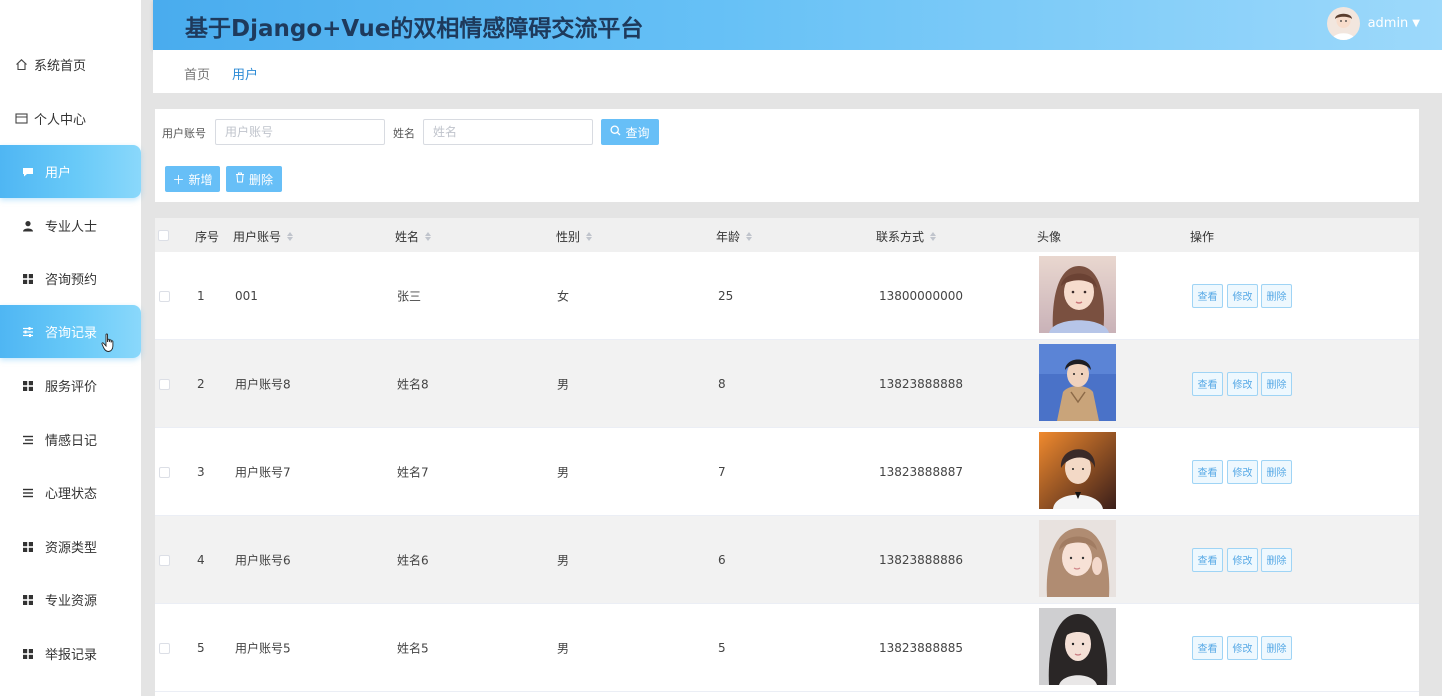  What do you see at coordinates (201, 295) in the screenshot?
I see `cell-index: 1` at bounding box center [201, 295].